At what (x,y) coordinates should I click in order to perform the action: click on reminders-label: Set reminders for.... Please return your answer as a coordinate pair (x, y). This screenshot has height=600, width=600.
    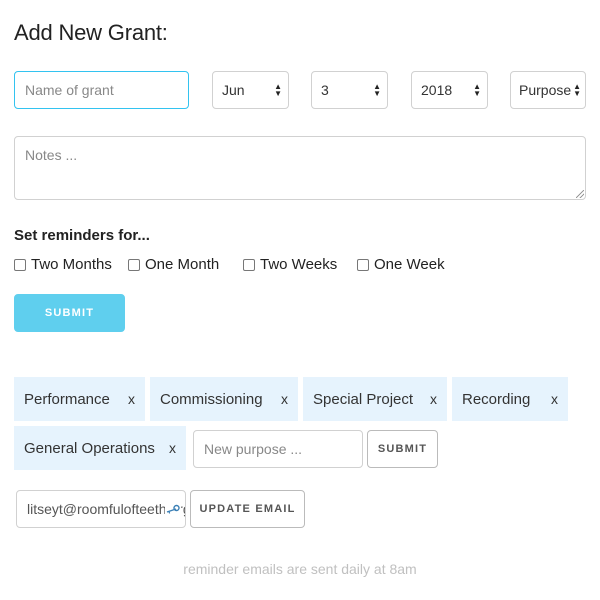
    Looking at the image, I should click on (82, 235).